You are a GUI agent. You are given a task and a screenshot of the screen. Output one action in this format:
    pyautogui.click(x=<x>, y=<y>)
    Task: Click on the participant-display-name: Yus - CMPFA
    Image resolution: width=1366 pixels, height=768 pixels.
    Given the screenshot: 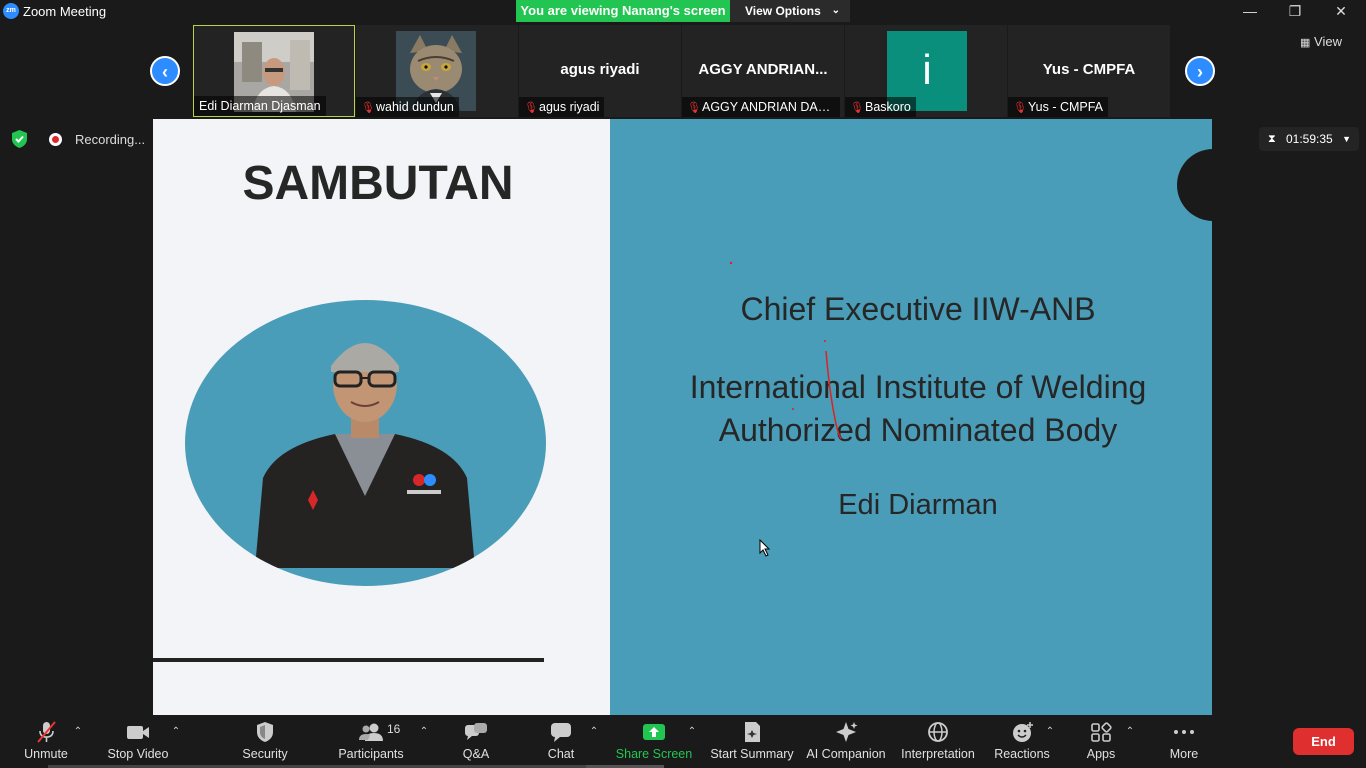 What is the action you would take?
    pyautogui.click(x=1089, y=69)
    